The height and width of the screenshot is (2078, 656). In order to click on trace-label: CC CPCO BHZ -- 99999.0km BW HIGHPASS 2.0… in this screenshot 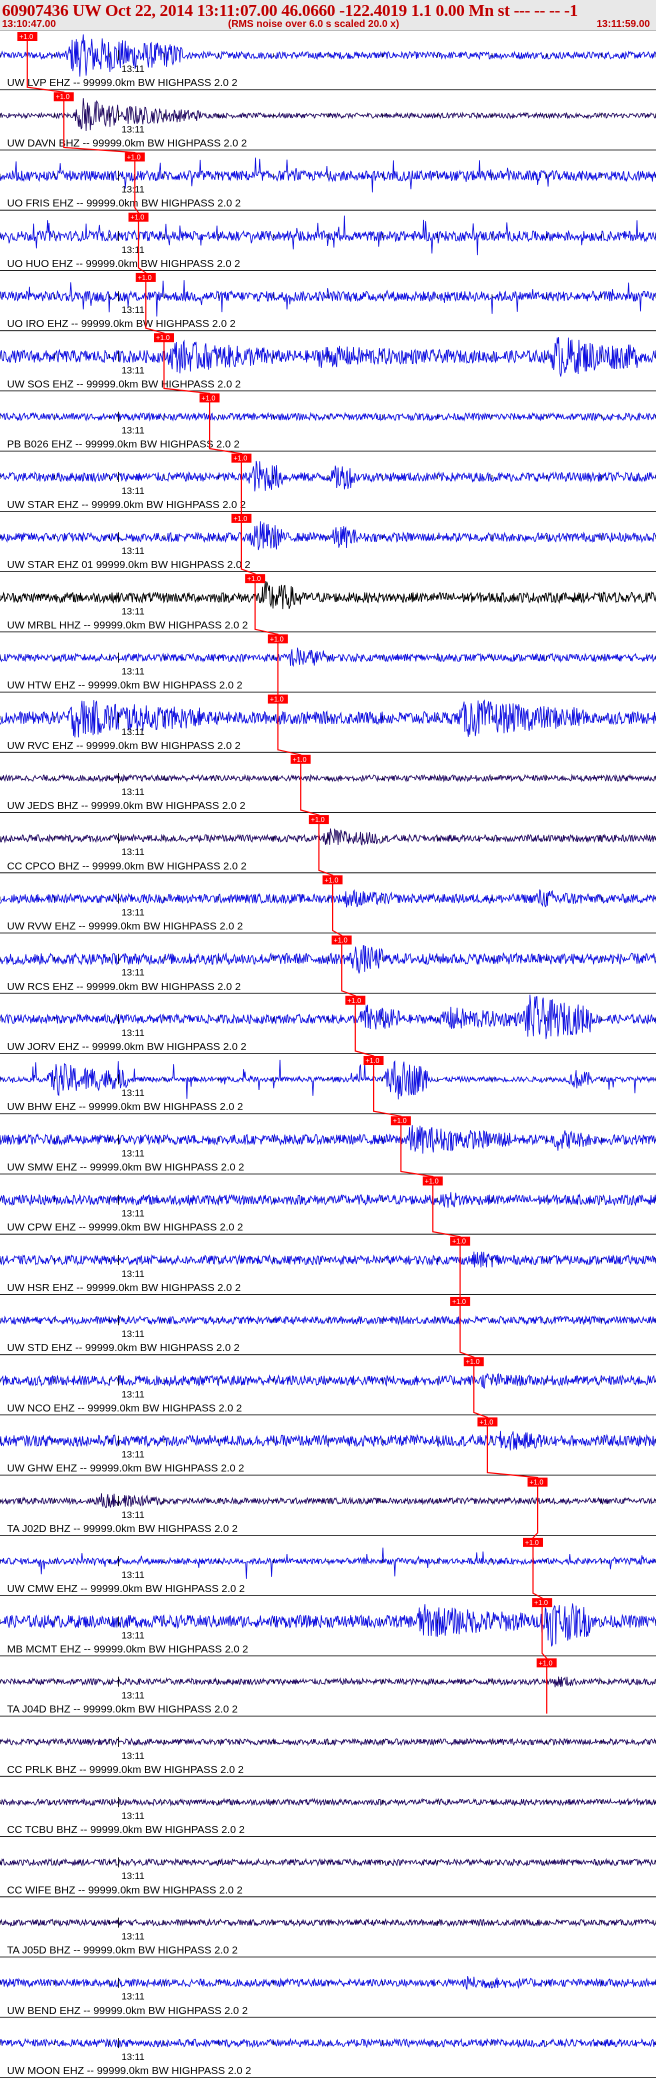, I will do `click(127, 866)`.